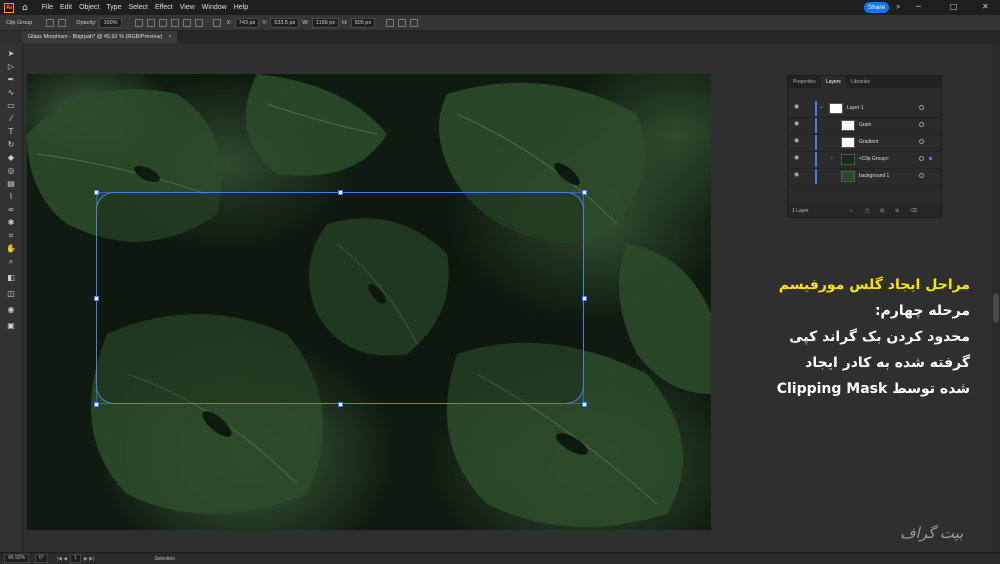 Image resolution: width=1000 pixels, height=564 pixels. Describe the element at coordinates (954, 6) in the screenshot. I see `maximize-icon: □` at that location.